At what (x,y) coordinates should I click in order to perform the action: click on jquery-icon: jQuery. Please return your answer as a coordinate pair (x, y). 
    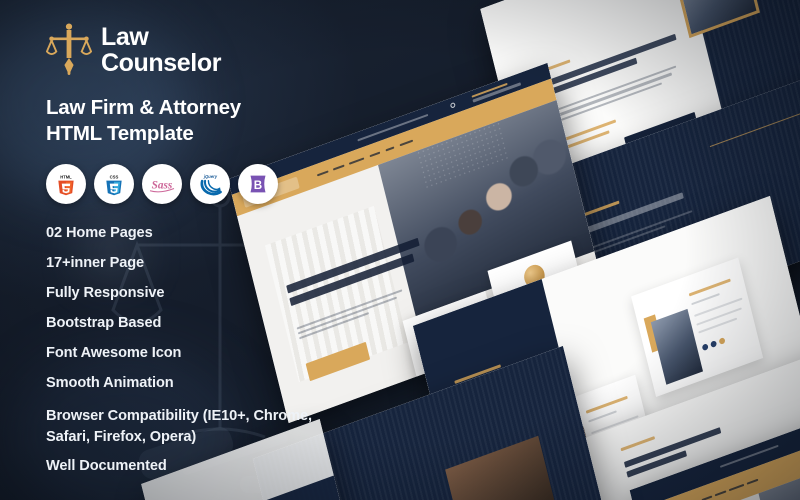
    Looking at the image, I should click on (211, 185).